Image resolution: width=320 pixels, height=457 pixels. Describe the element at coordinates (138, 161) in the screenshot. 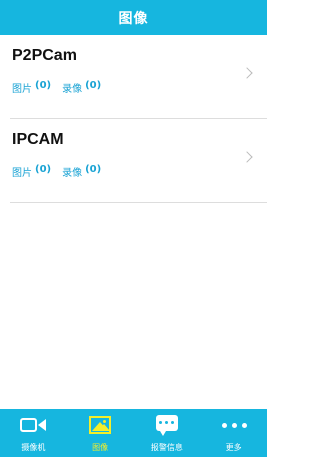

I see `device-row-ipcam: IPCAM 图片 (0) 录像 (0)` at that location.